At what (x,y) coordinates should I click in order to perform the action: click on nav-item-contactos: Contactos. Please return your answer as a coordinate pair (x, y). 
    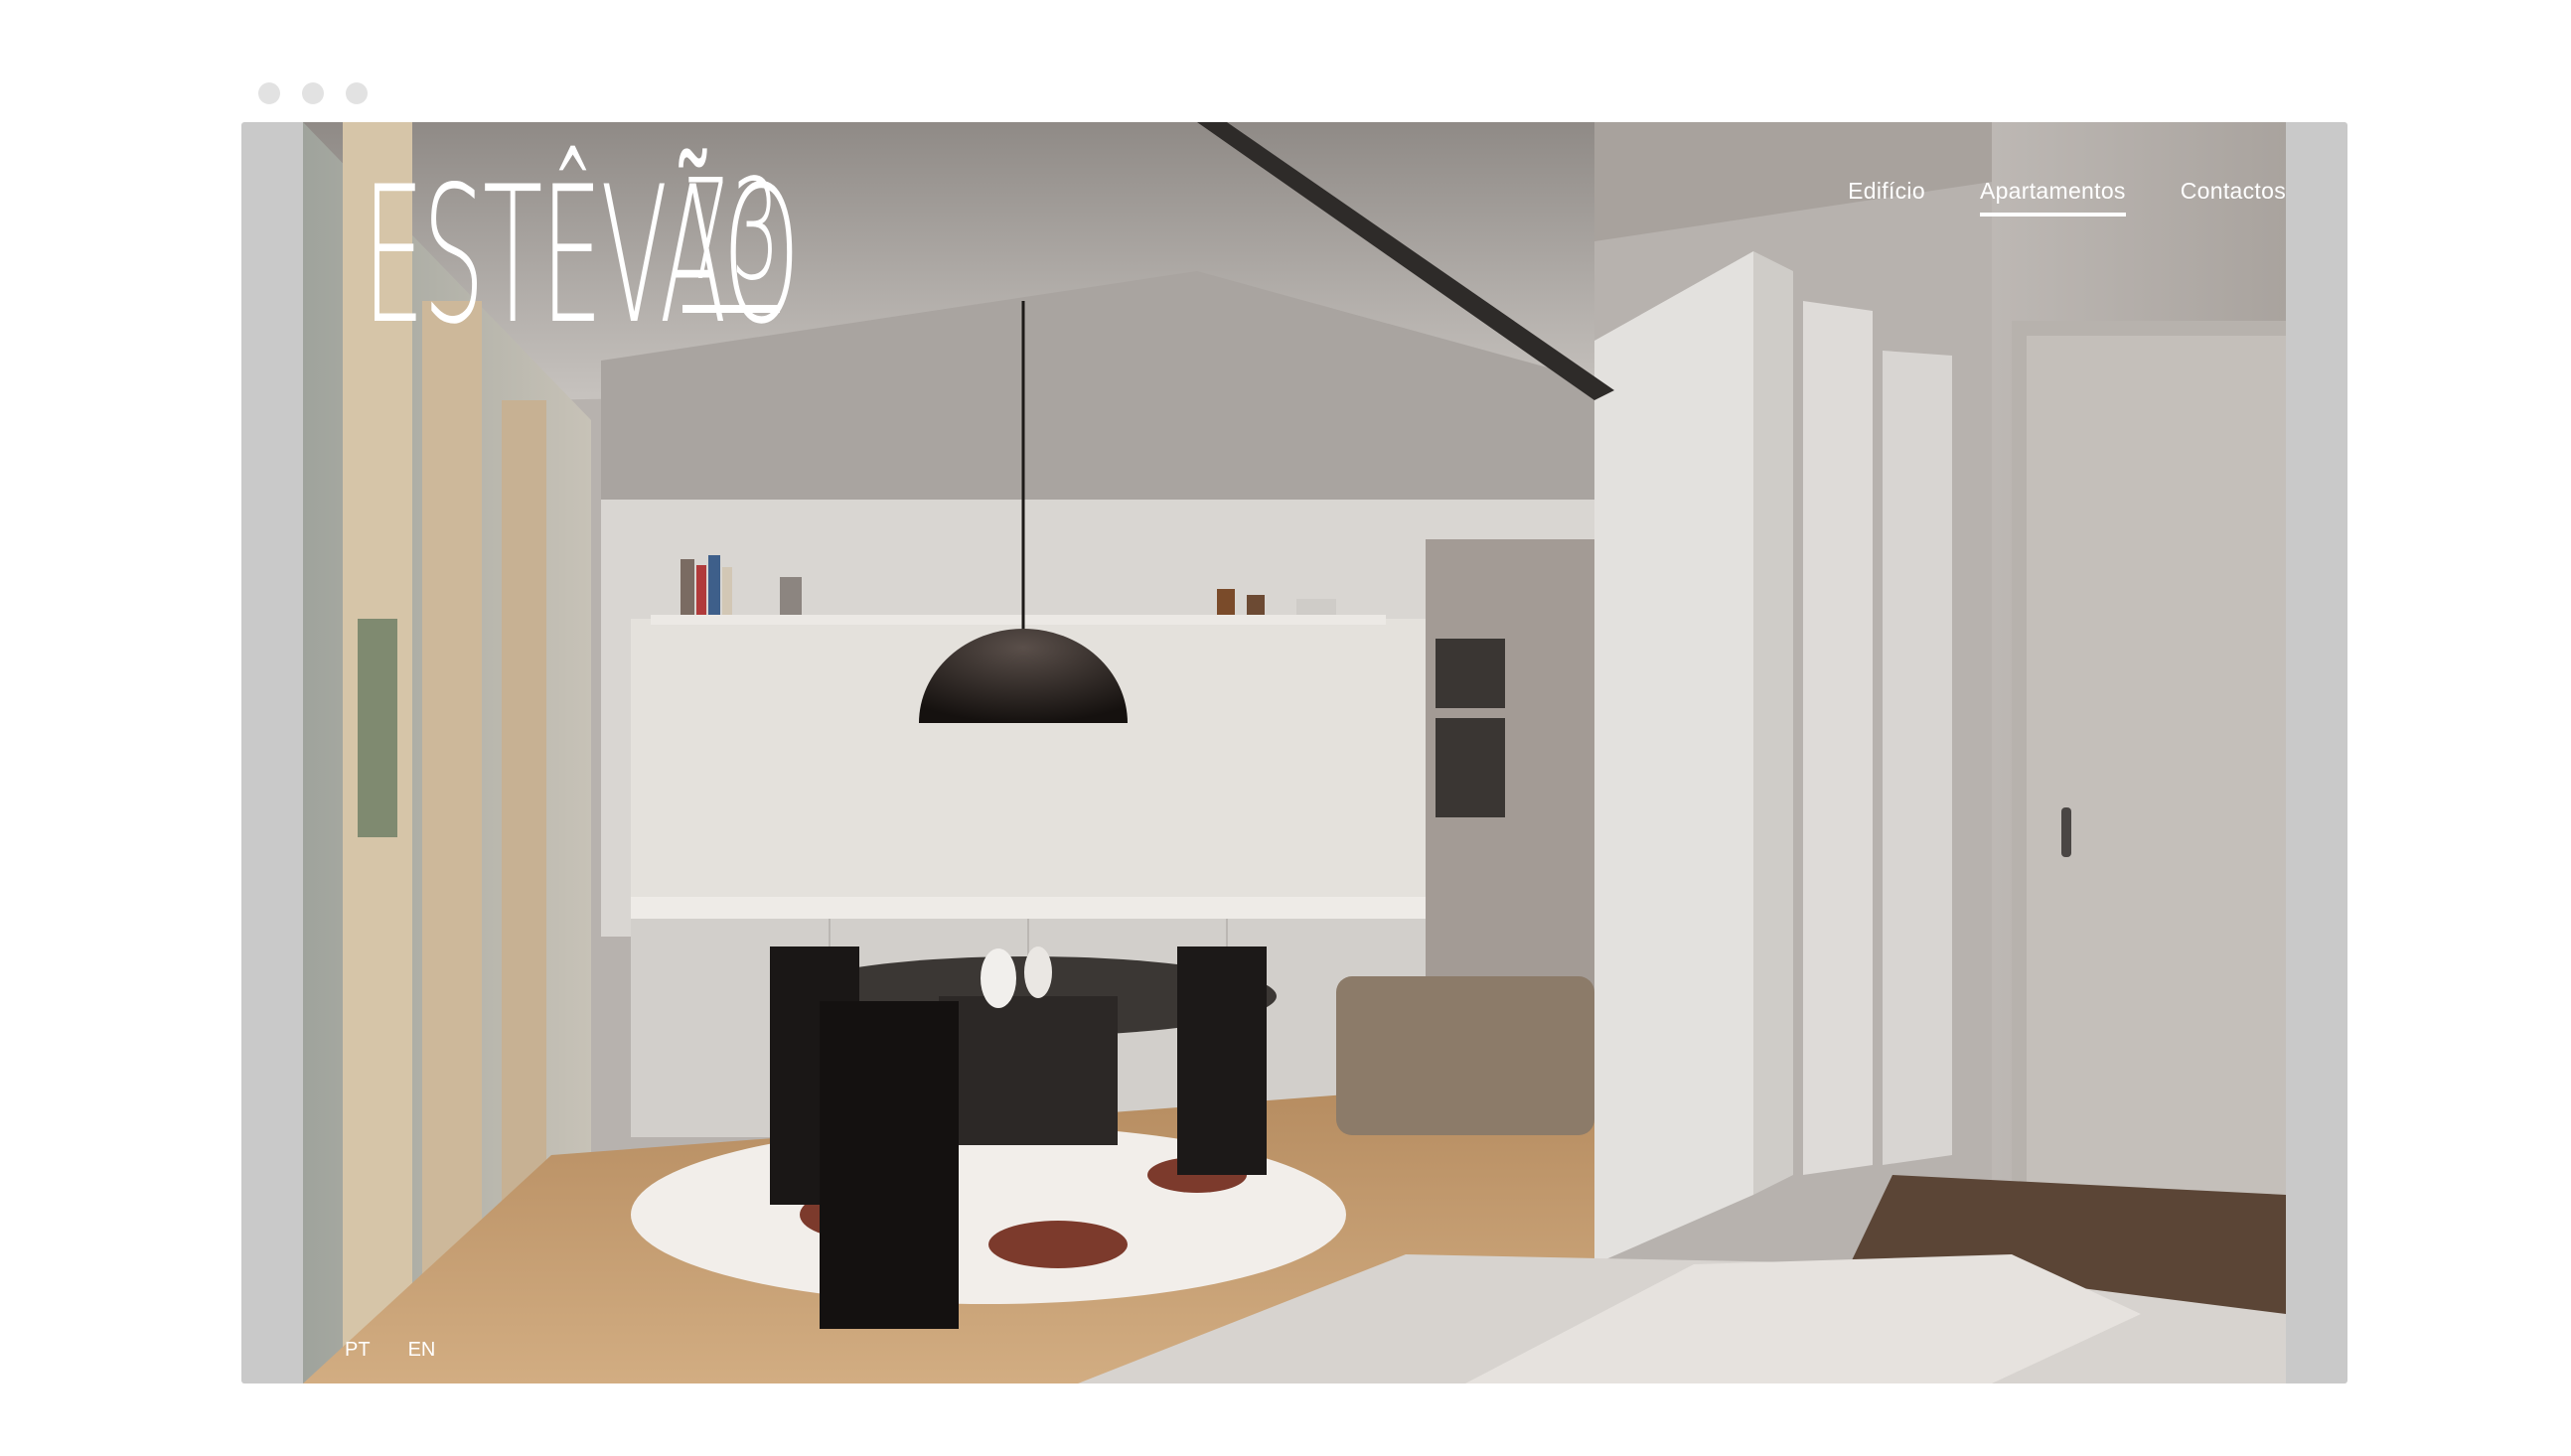
    Looking at the image, I should click on (2233, 197).